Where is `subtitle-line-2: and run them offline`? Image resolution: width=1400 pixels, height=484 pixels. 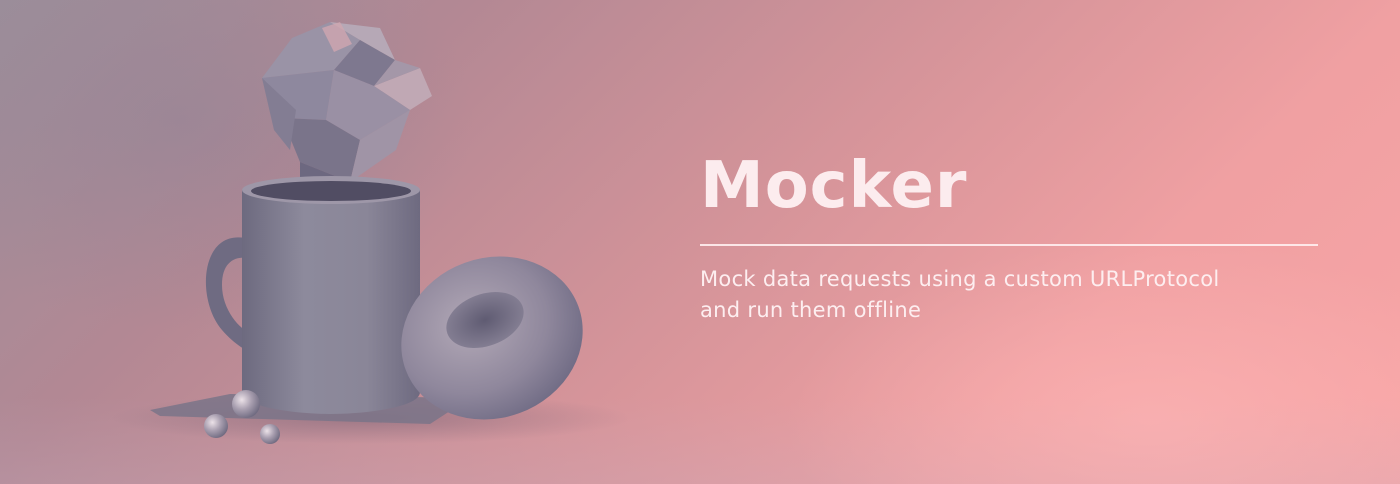 subtitle-line-2: and run them offline is located at coordinates (811, 310).